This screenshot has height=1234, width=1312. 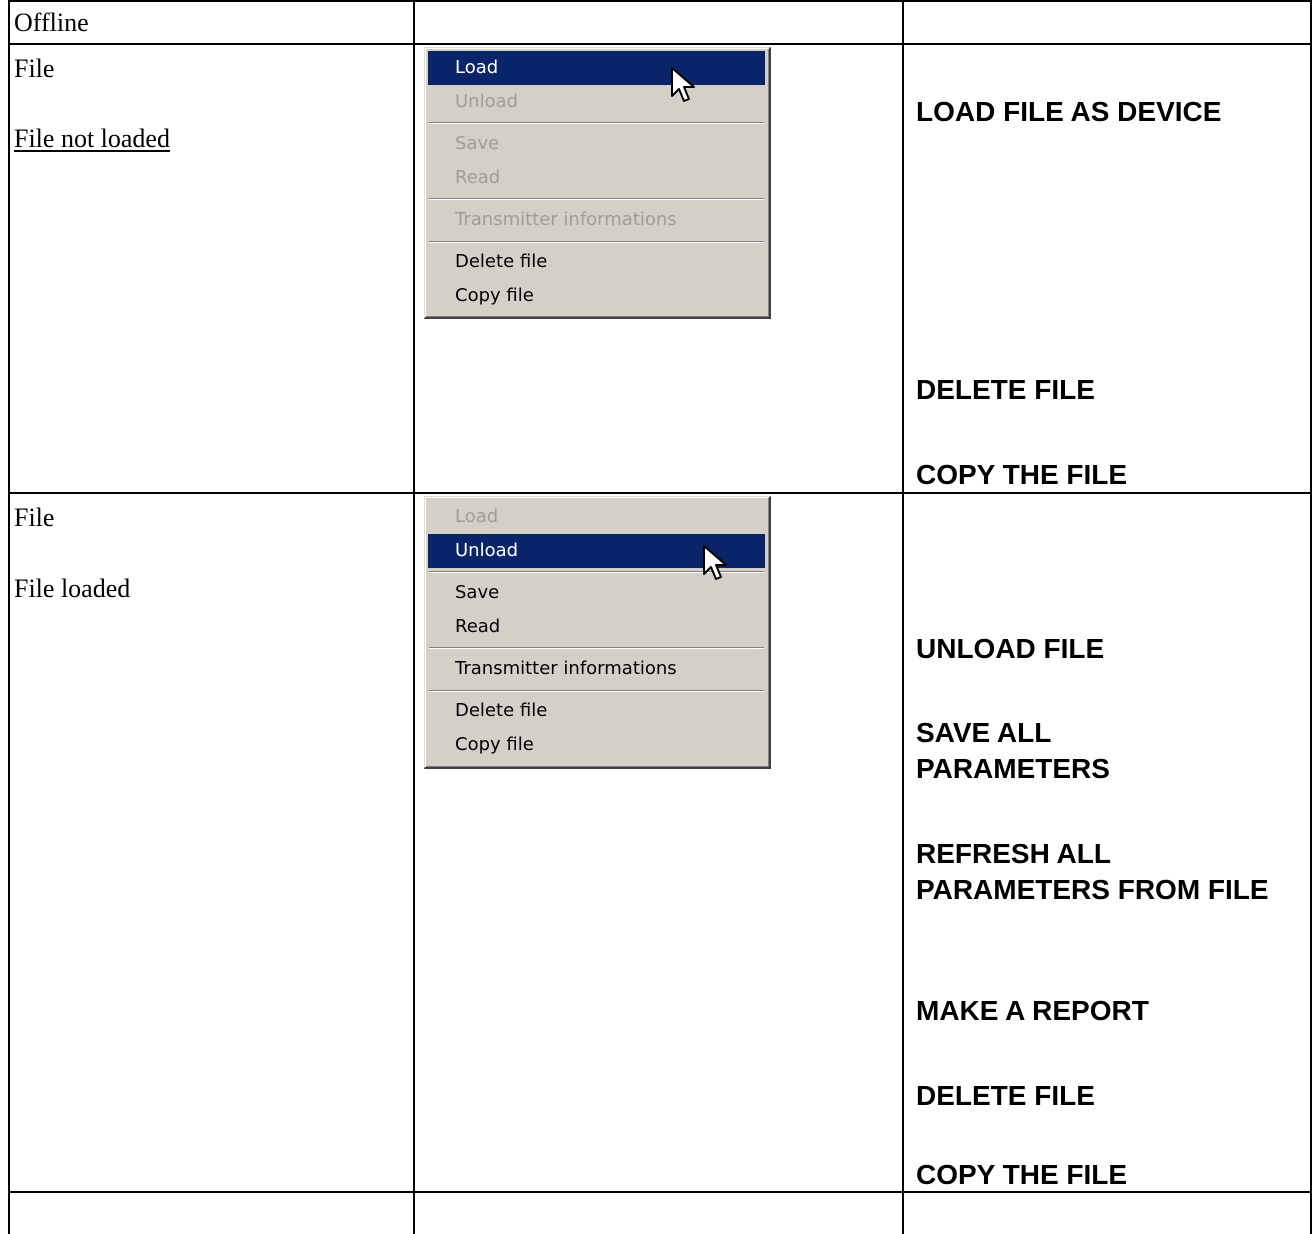 What do you see at coordinates (596, 102) in the screenshot?
I see `menu-item-unload: Unload` at bounding box center [596, 102].